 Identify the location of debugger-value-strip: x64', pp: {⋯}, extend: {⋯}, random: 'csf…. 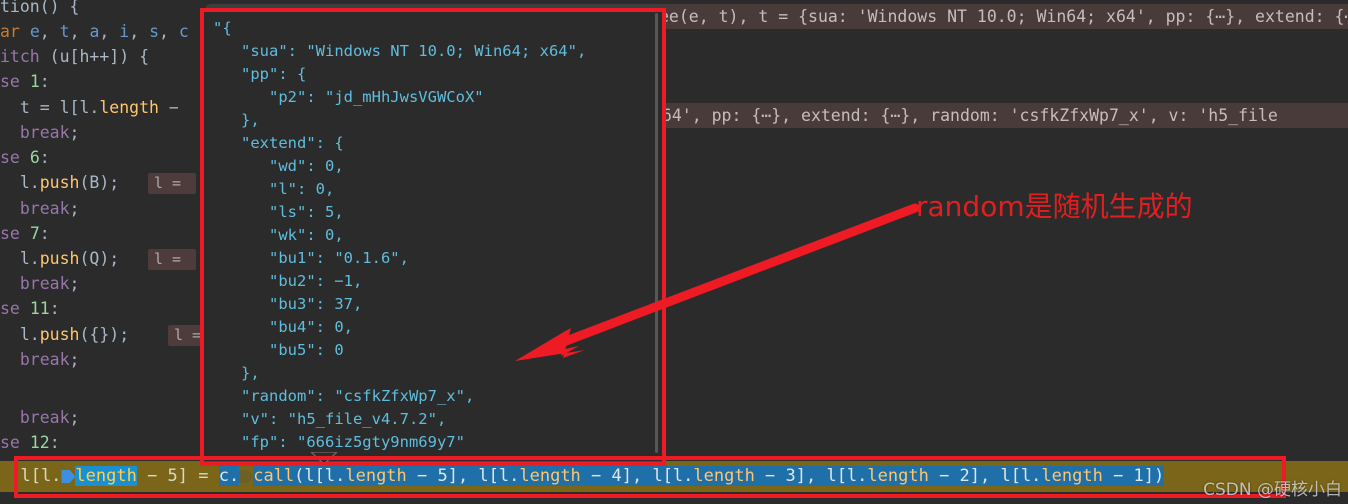
(998, 115).